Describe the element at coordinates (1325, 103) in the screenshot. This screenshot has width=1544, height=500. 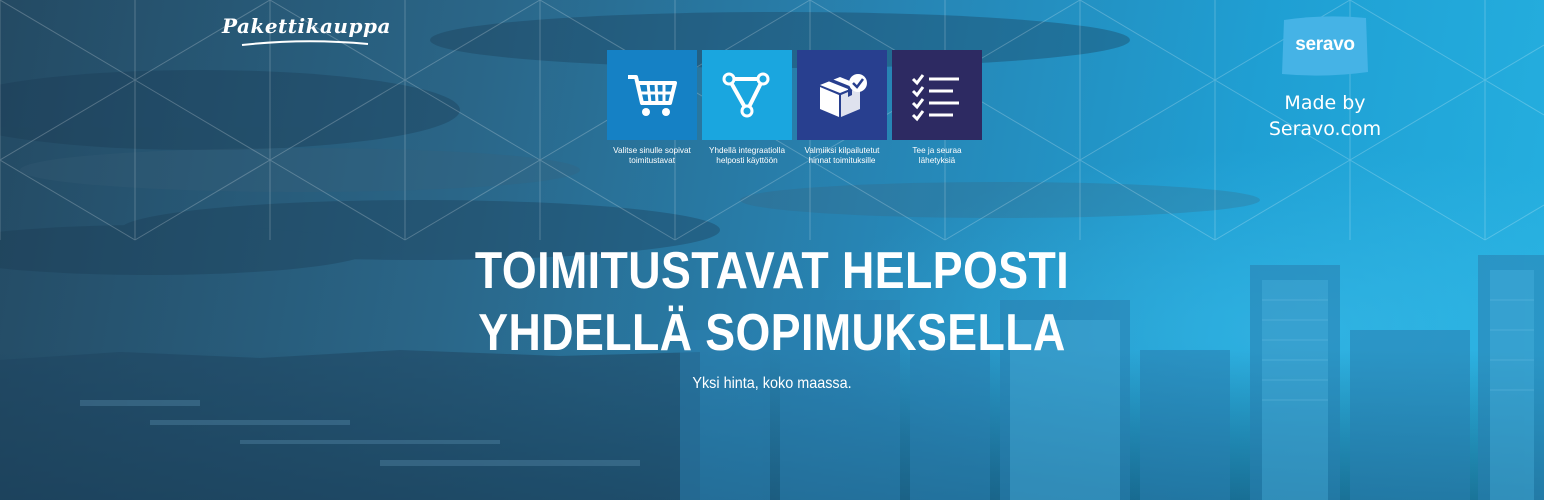
I see `made-by-line1: Made by` at that location.